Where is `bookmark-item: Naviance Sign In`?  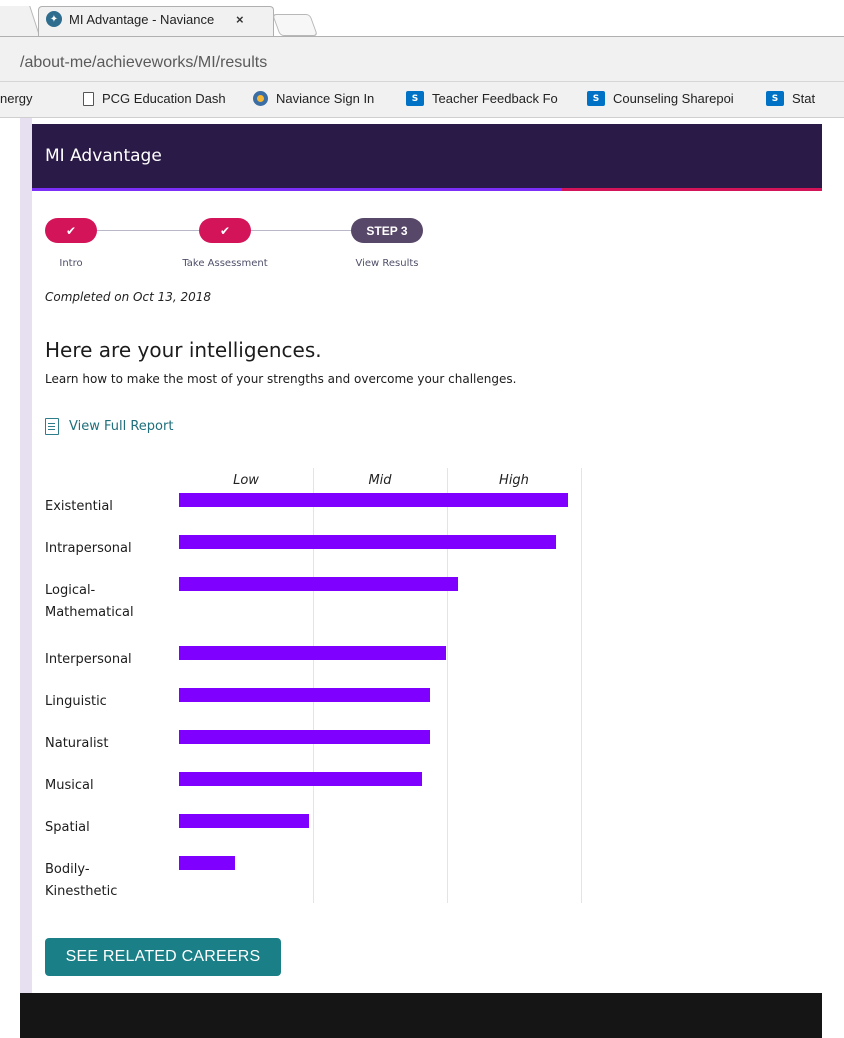
bookmark-item: Naviance Sign In is located at coordinates (313, 98).